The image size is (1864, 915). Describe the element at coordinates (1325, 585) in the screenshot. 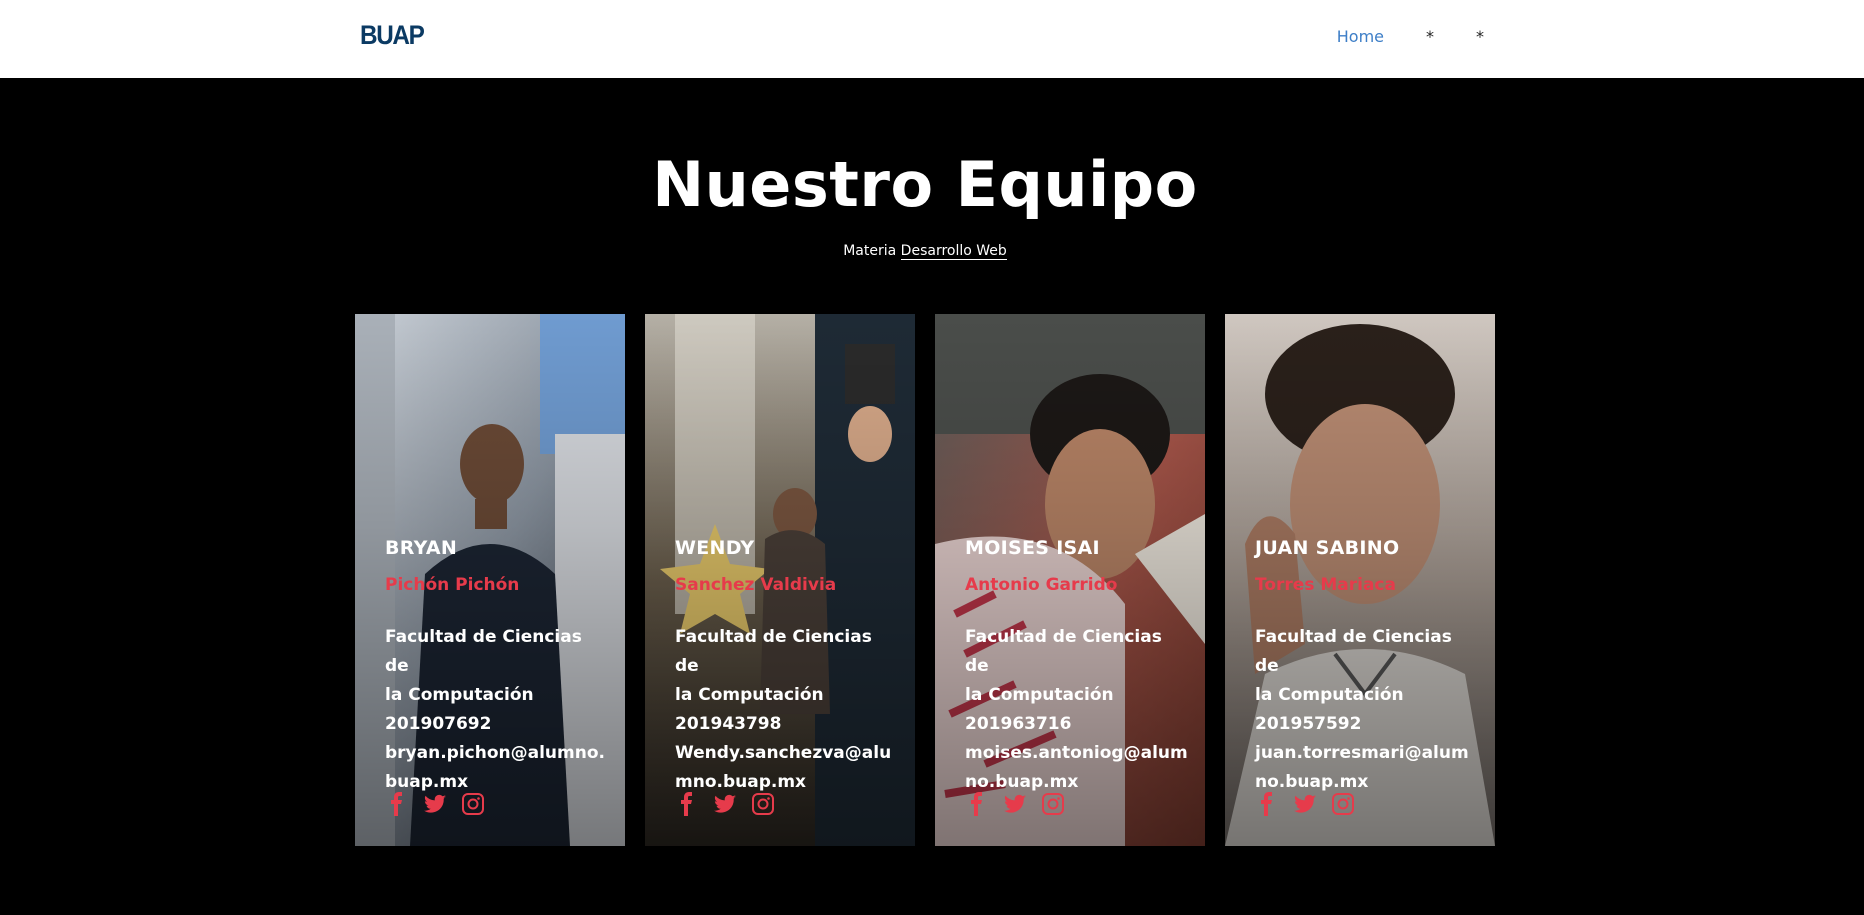

I see `member-last-name: Torres Mariaca` at that location.